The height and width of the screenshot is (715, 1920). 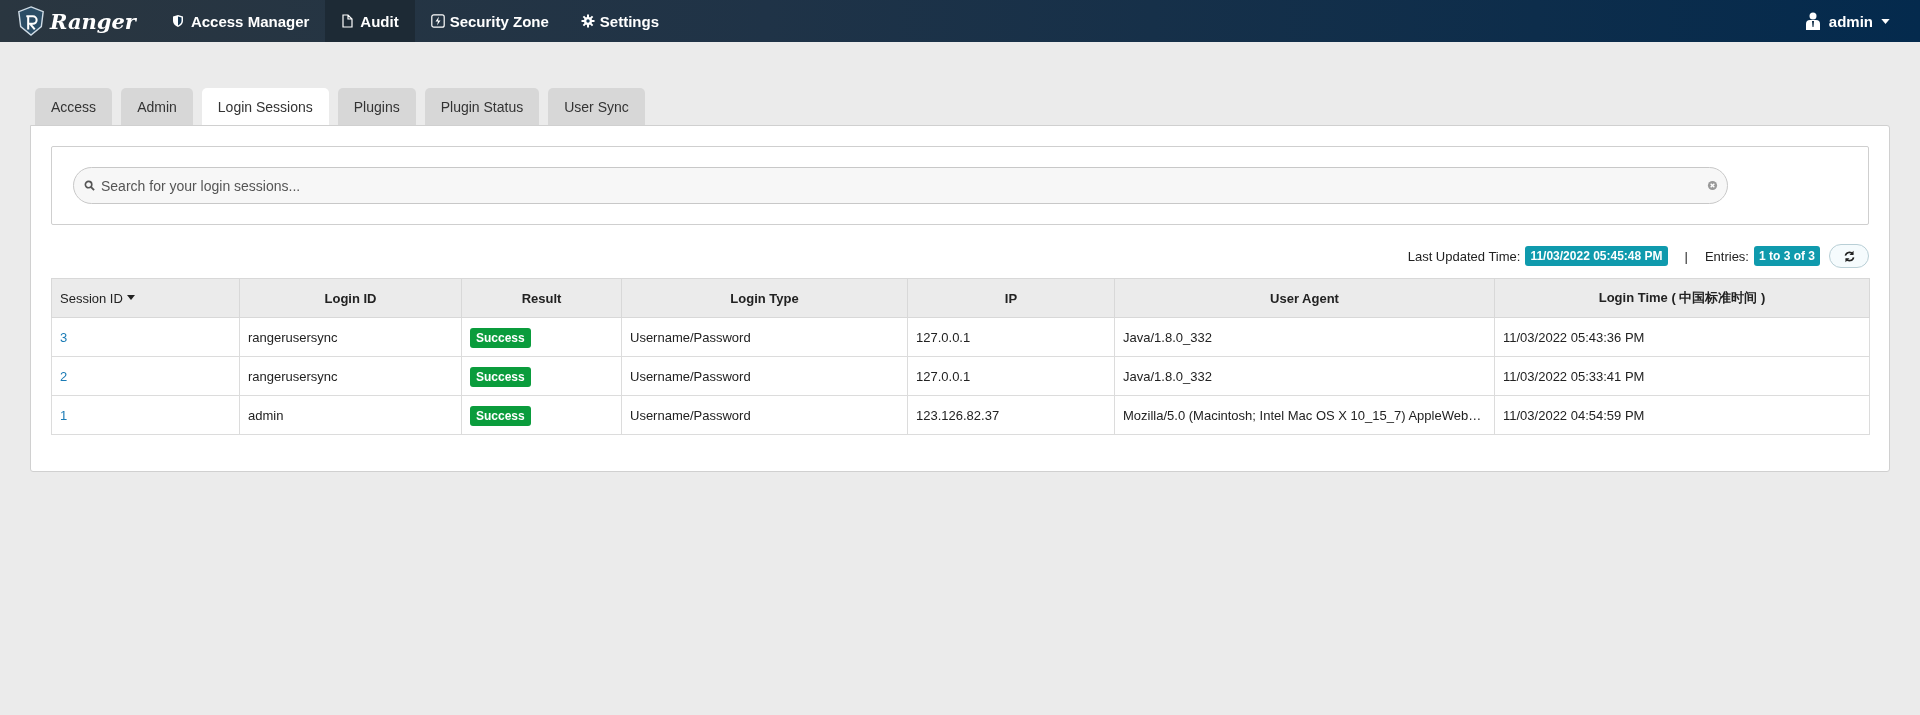 I want to click on last-updated-time: 11/03/2022 05:45:48 PM, so click(x=1596, y=256).